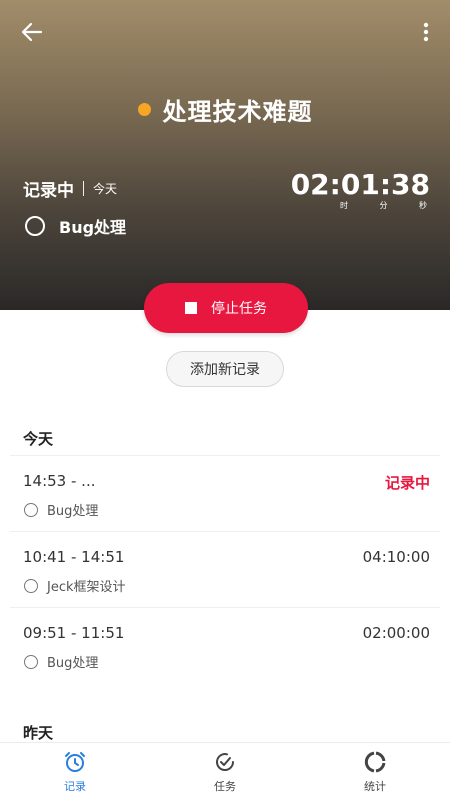 The width and height of the screenshot is (450, 800). What do you see at coordinates (75, 761) in the screenshot?
I see `alarm-clock-icon` at bounding box center [75, 761].